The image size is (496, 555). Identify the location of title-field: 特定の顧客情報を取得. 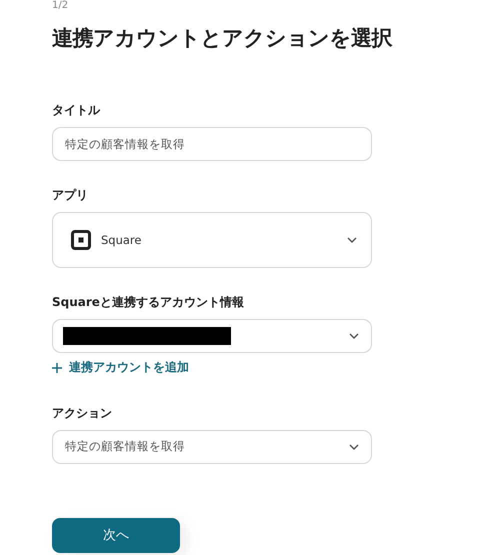
(212, 144).